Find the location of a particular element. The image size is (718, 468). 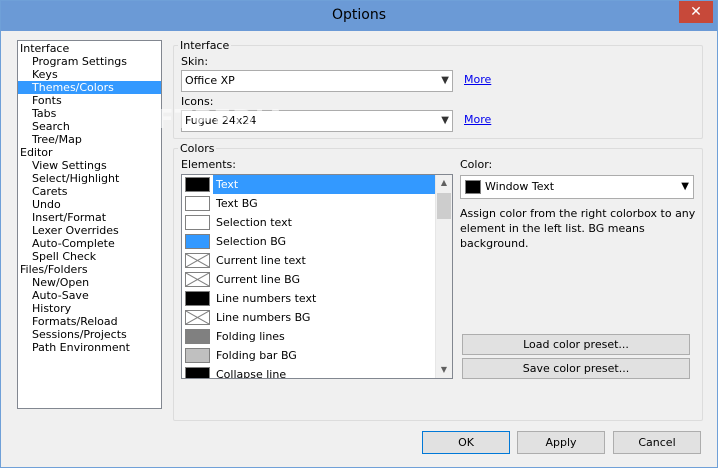

tree-item-path-environment: Path Environment is located at coordinates (89, 347).